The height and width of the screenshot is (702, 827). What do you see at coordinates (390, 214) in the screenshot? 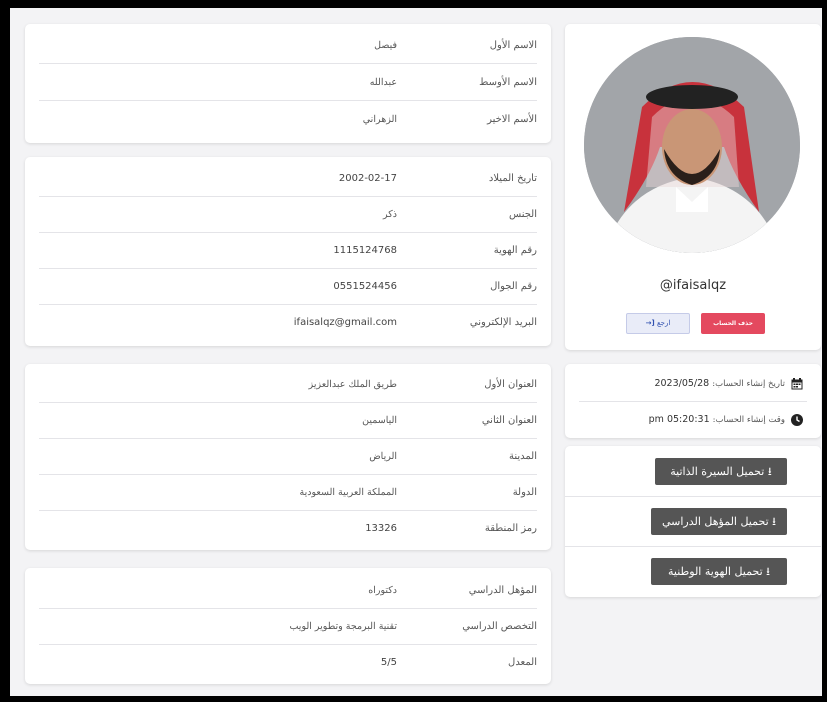
I see `row-value: ذكر` at bounding box center [390, 214].